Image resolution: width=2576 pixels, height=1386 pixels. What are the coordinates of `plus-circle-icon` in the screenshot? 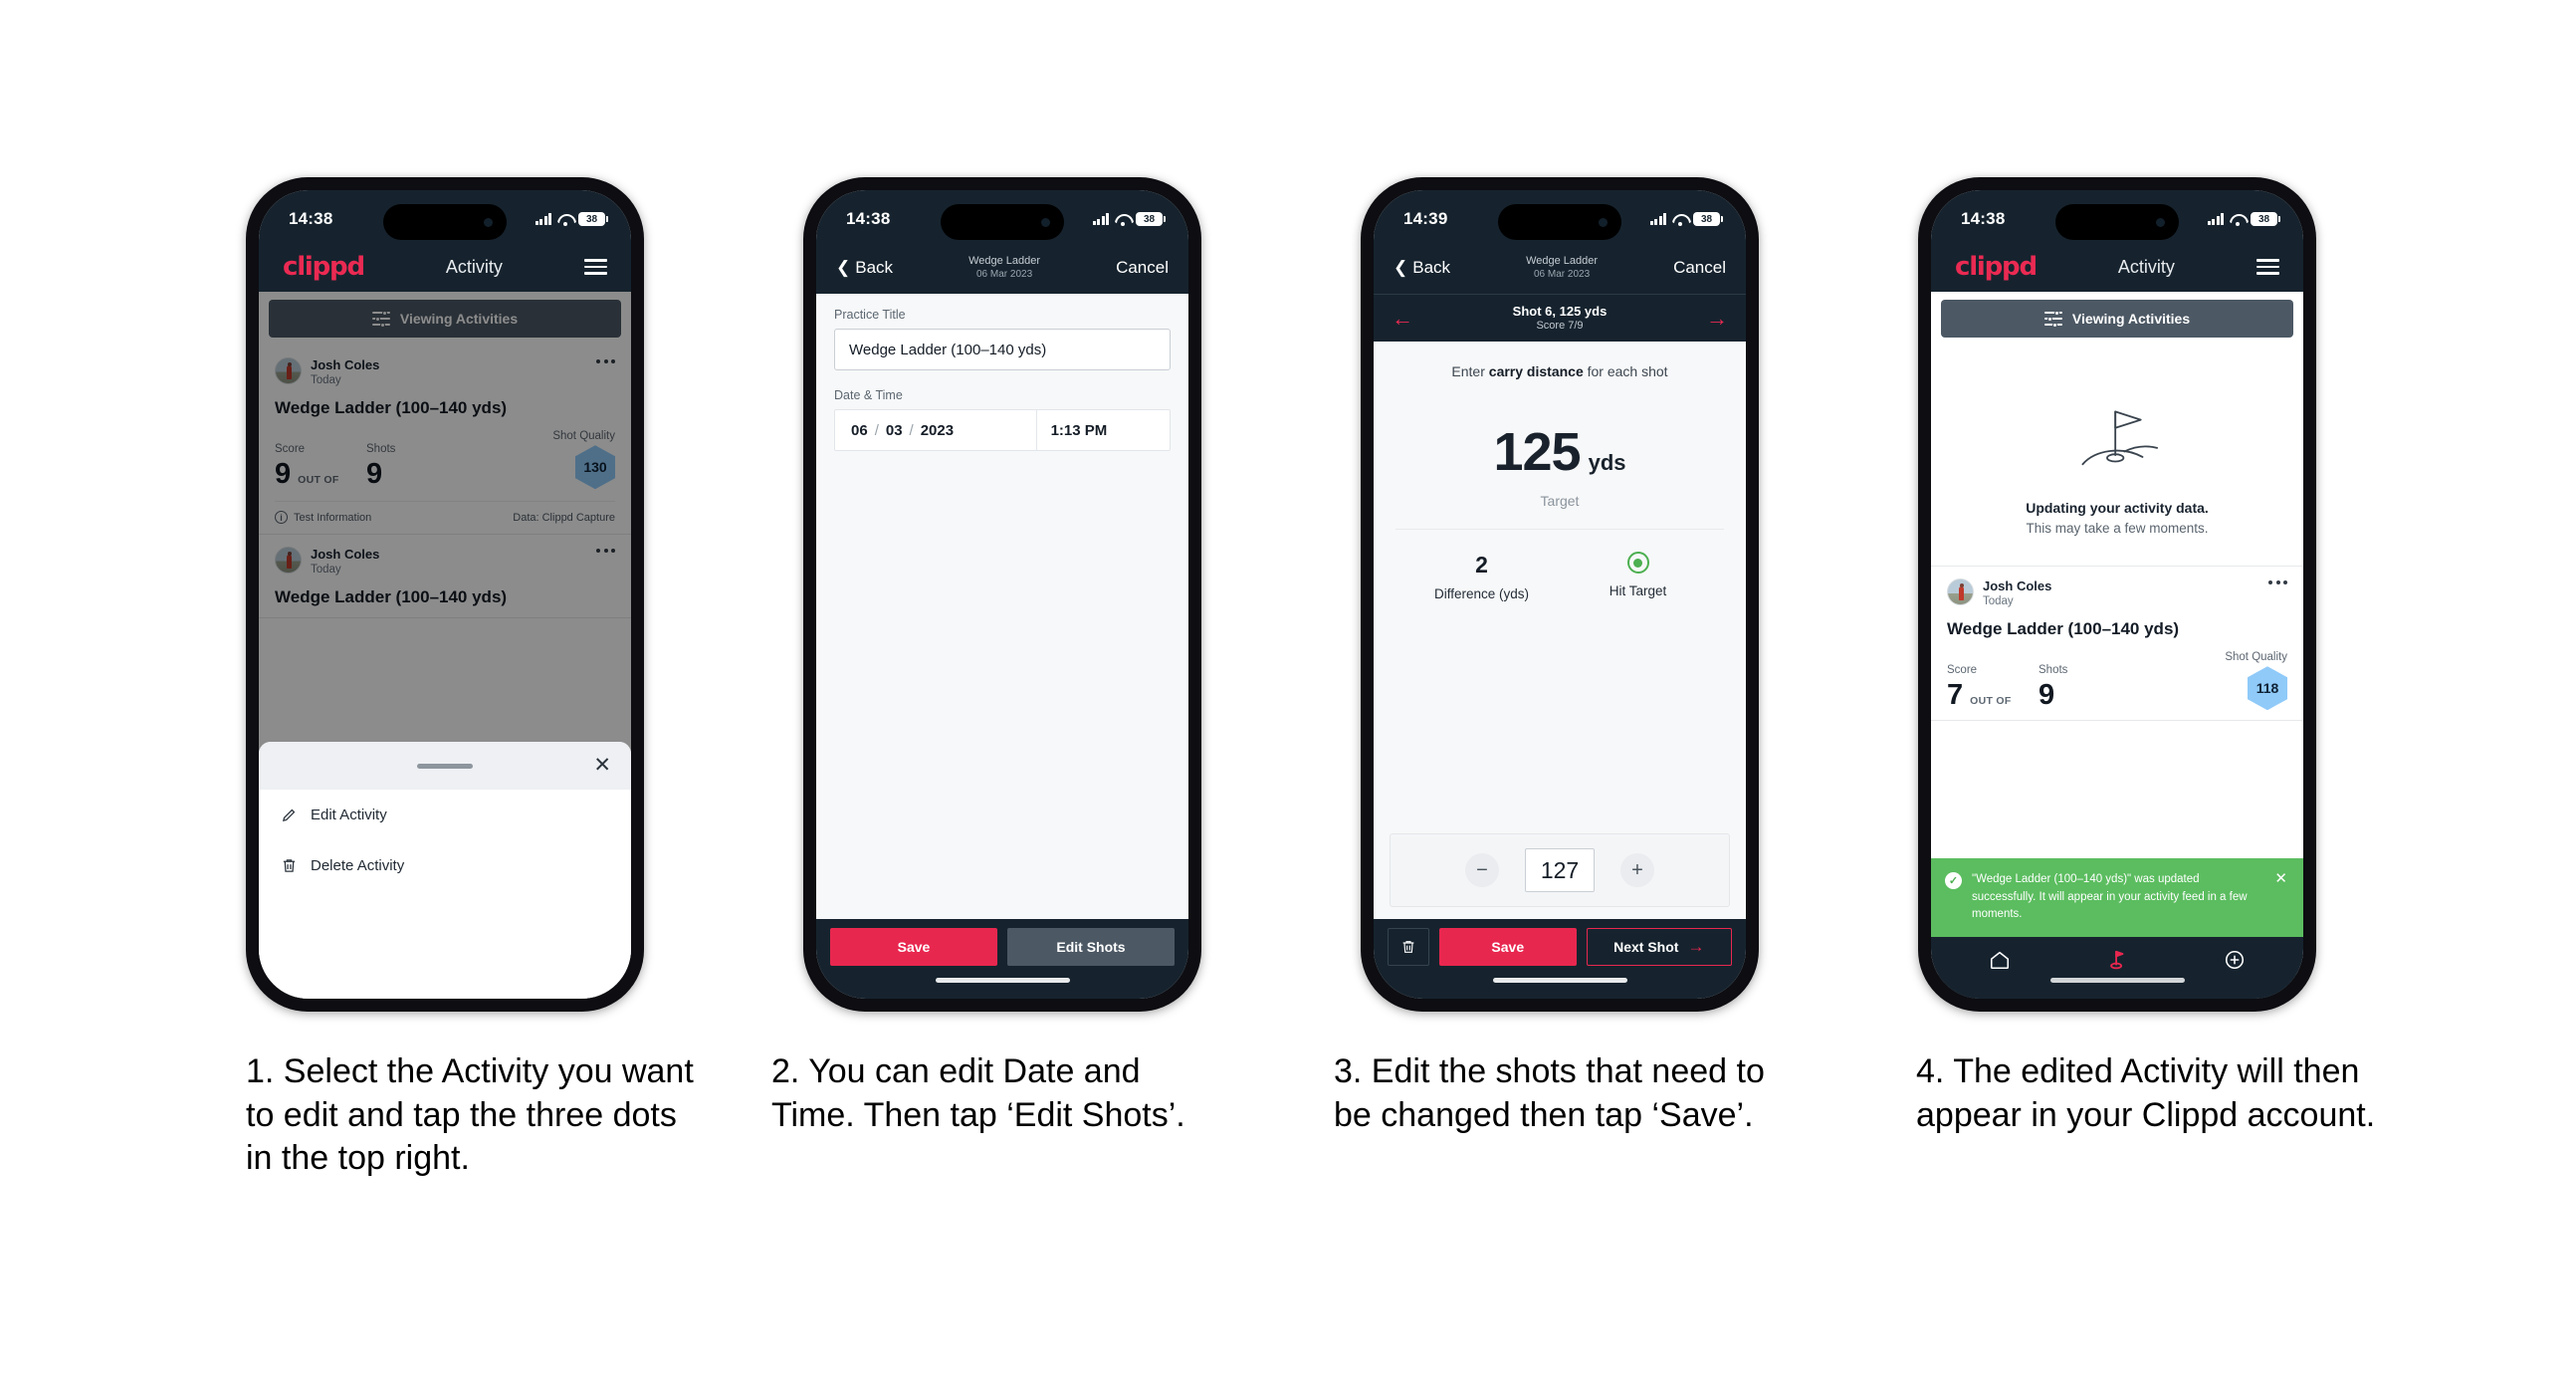 It's located at (2234, 960).